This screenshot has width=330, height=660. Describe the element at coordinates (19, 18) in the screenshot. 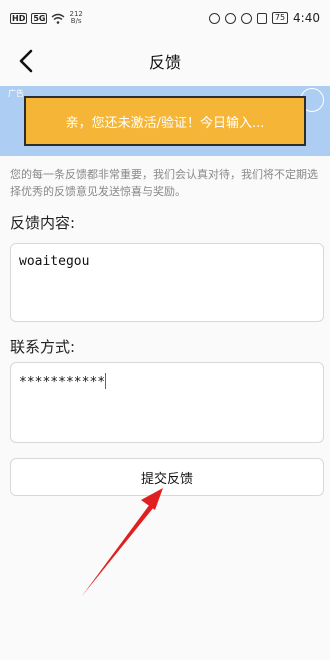

I see `hd-indicator: HD` at that location.